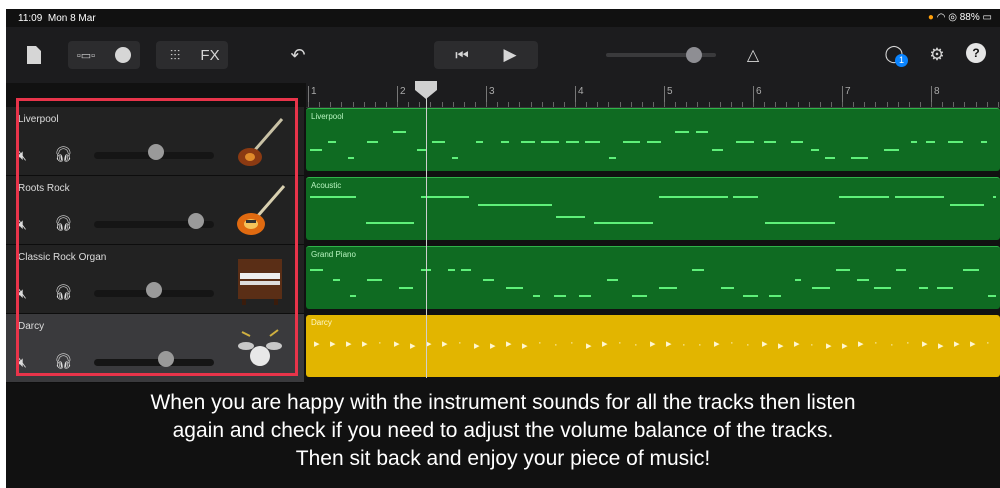 The width and height of the screenshot is (1000, 488). Describe the element at coordinates (694, 55) in the screenshot. I see `master-volume-knob` at that location.